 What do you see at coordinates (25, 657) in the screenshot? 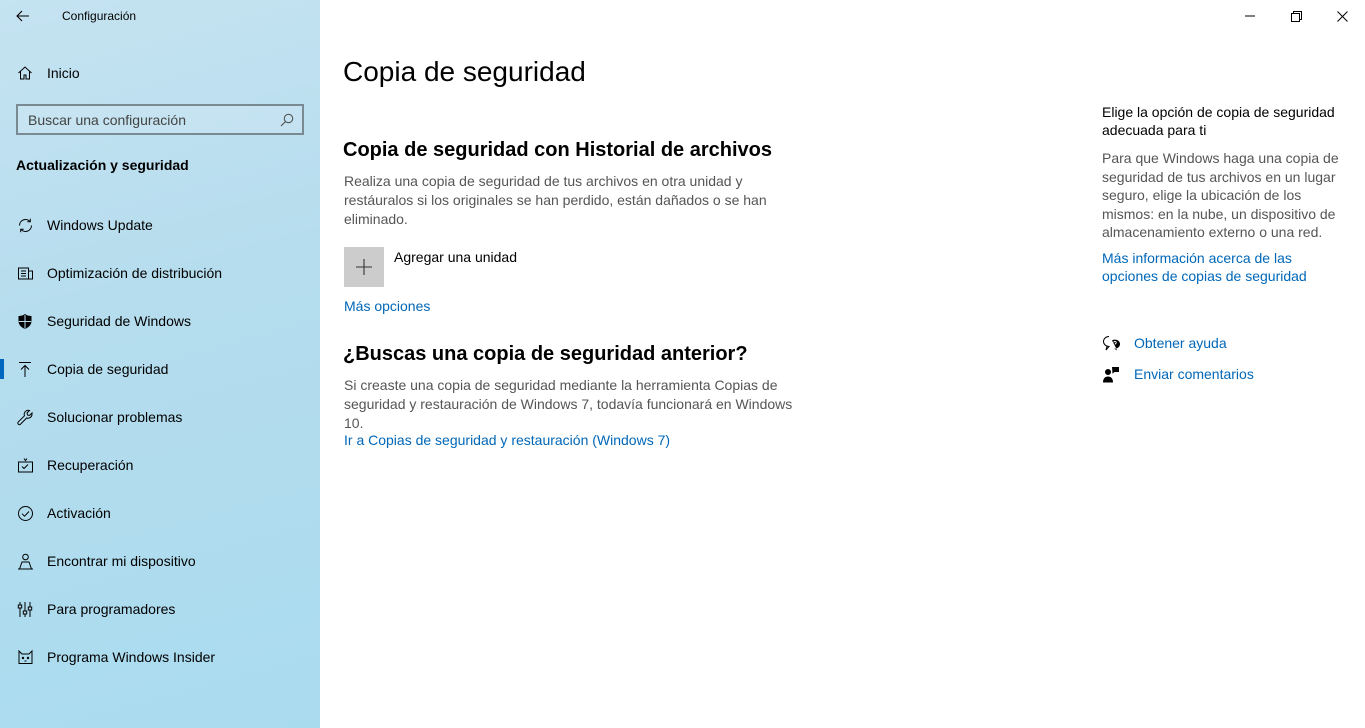
I see `insider-cat-icon` at bounding box center [25, 657].